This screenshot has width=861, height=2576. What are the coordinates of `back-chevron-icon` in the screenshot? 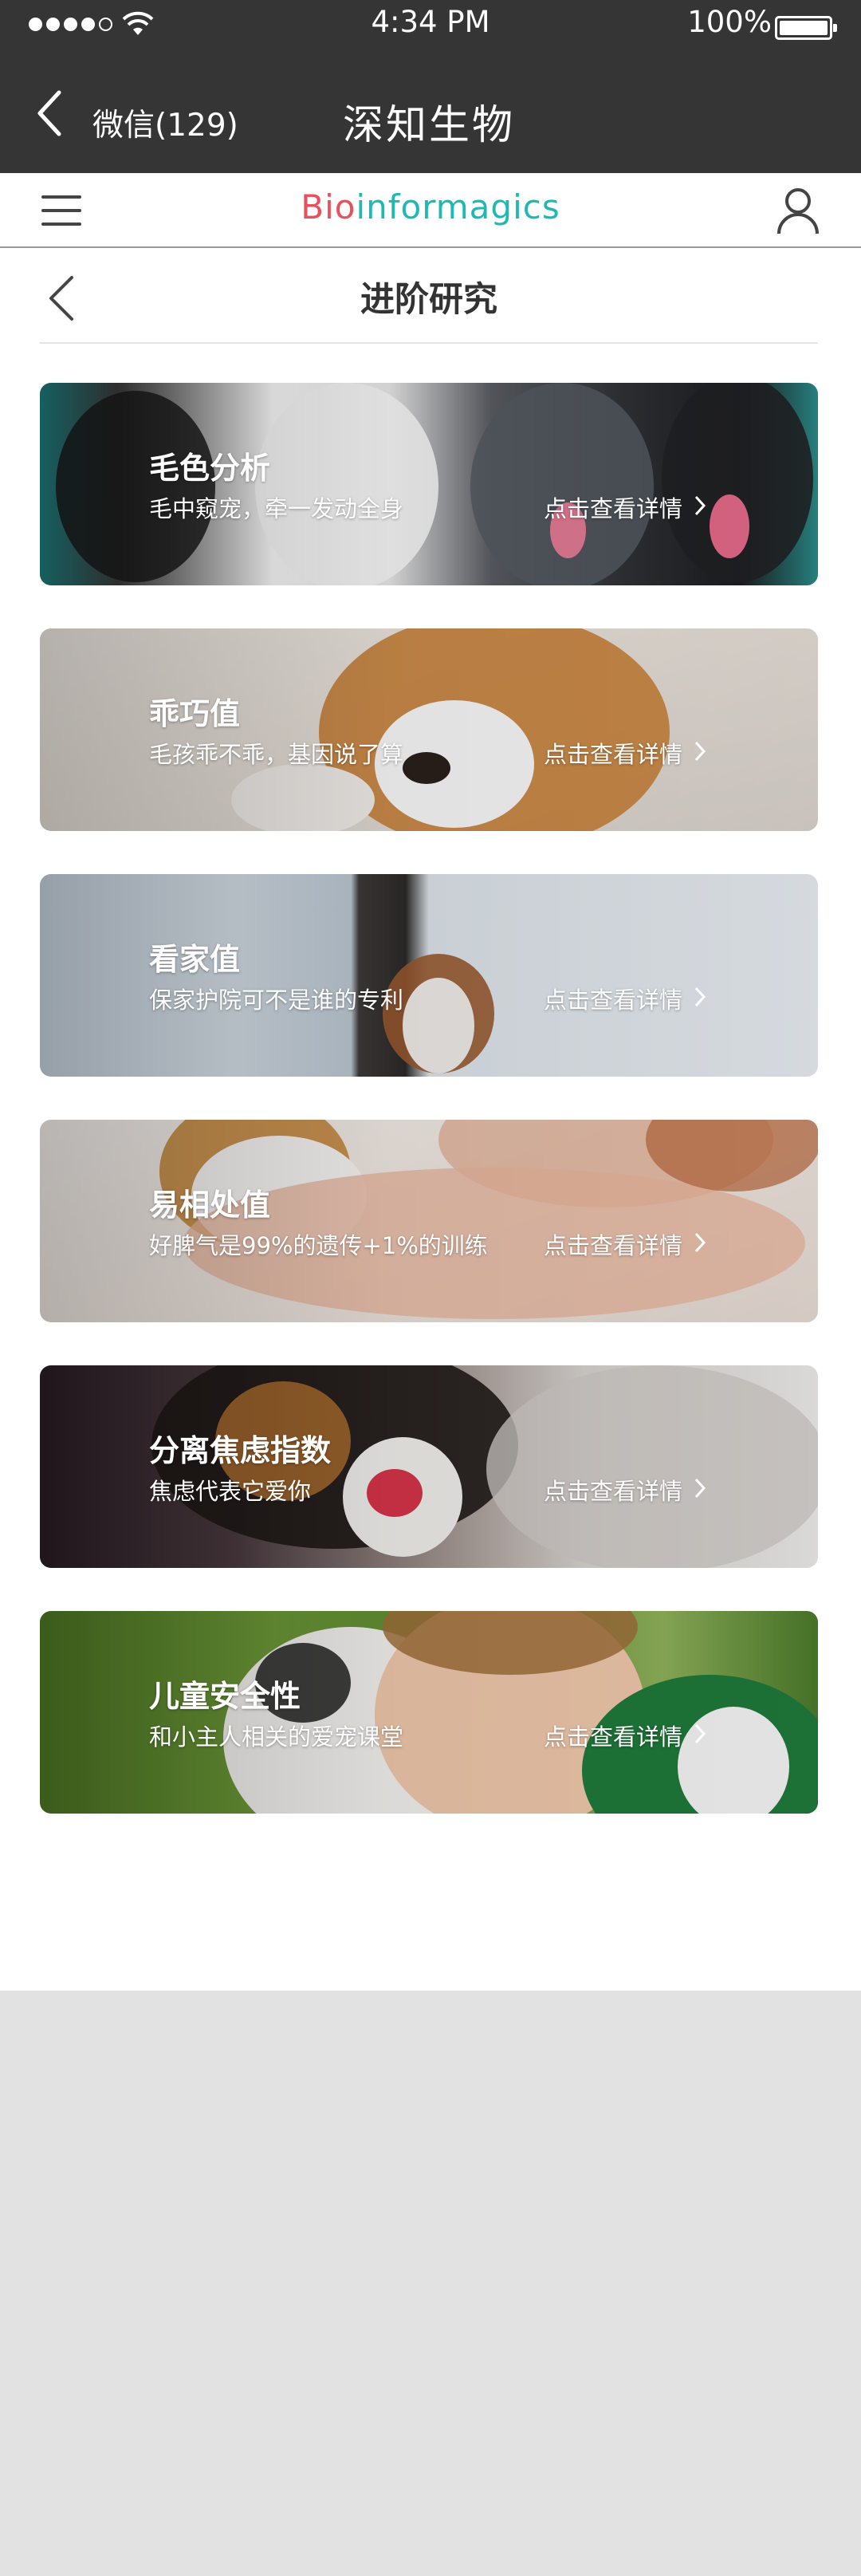 It's located at (48, 113).